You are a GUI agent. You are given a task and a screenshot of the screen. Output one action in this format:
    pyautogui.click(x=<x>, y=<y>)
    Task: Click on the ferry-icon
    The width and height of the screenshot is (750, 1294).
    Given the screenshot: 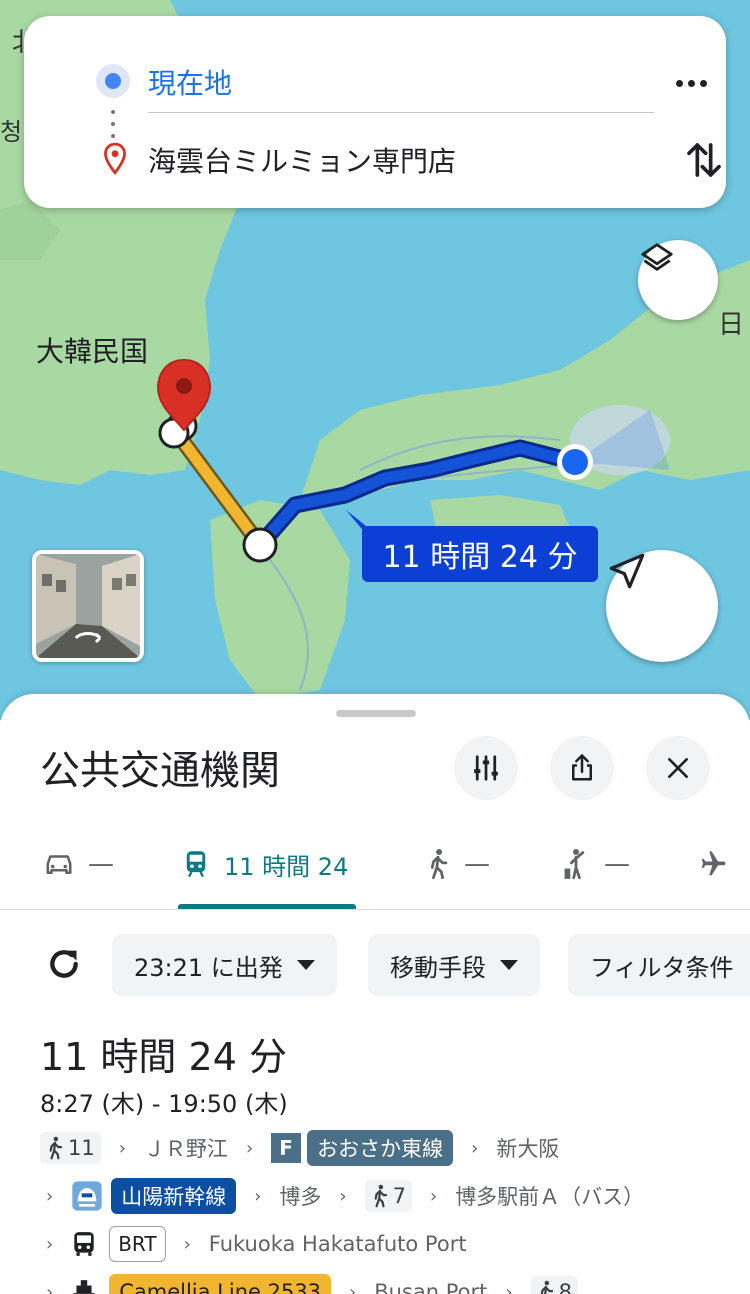 What is the action you would take?
    pyautogui.click(x=84, y=1287)
    